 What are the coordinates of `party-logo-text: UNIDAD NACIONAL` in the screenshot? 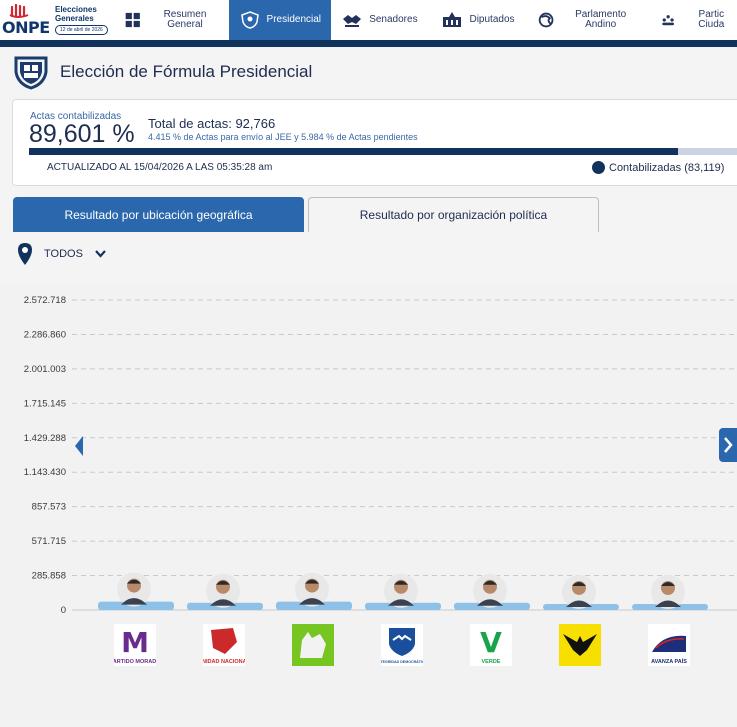 It's located at (224, 662).